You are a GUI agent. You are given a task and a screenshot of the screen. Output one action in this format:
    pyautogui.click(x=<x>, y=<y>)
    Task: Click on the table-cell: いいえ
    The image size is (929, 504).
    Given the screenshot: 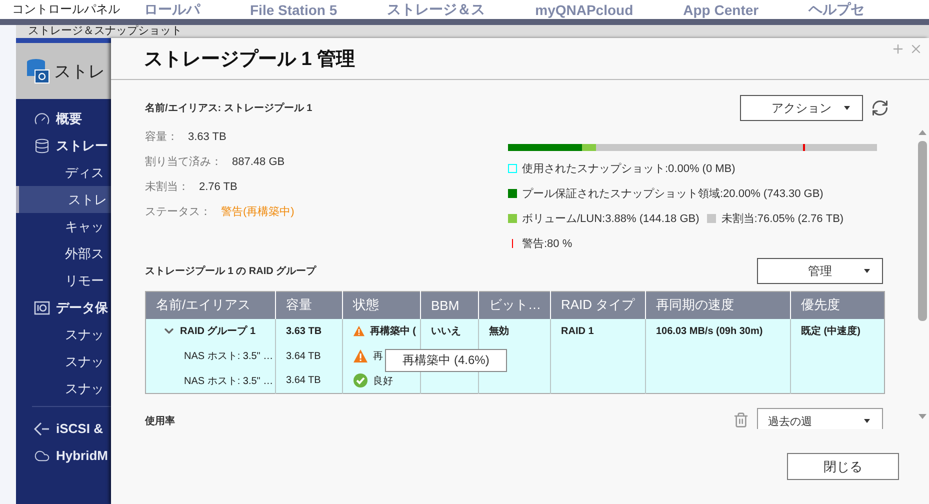 What is the action you would take?
    pyautogui.click(x=449, y=331)
    